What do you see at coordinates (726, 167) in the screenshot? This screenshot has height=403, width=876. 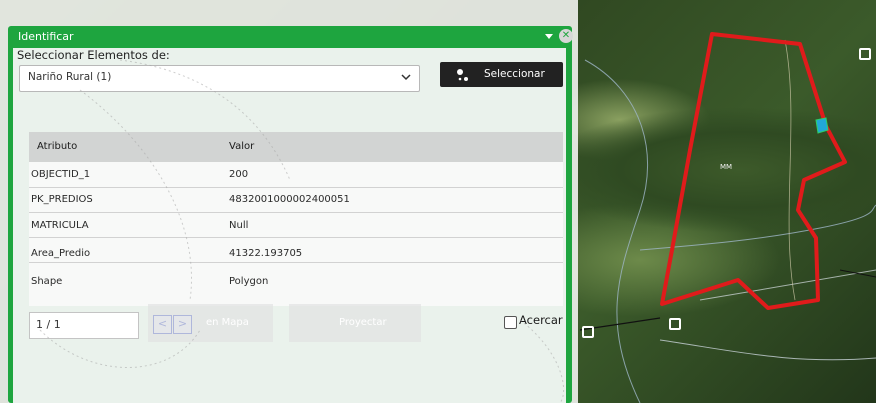 I see `parcel-label: MM` at bounding box center [726, 167].